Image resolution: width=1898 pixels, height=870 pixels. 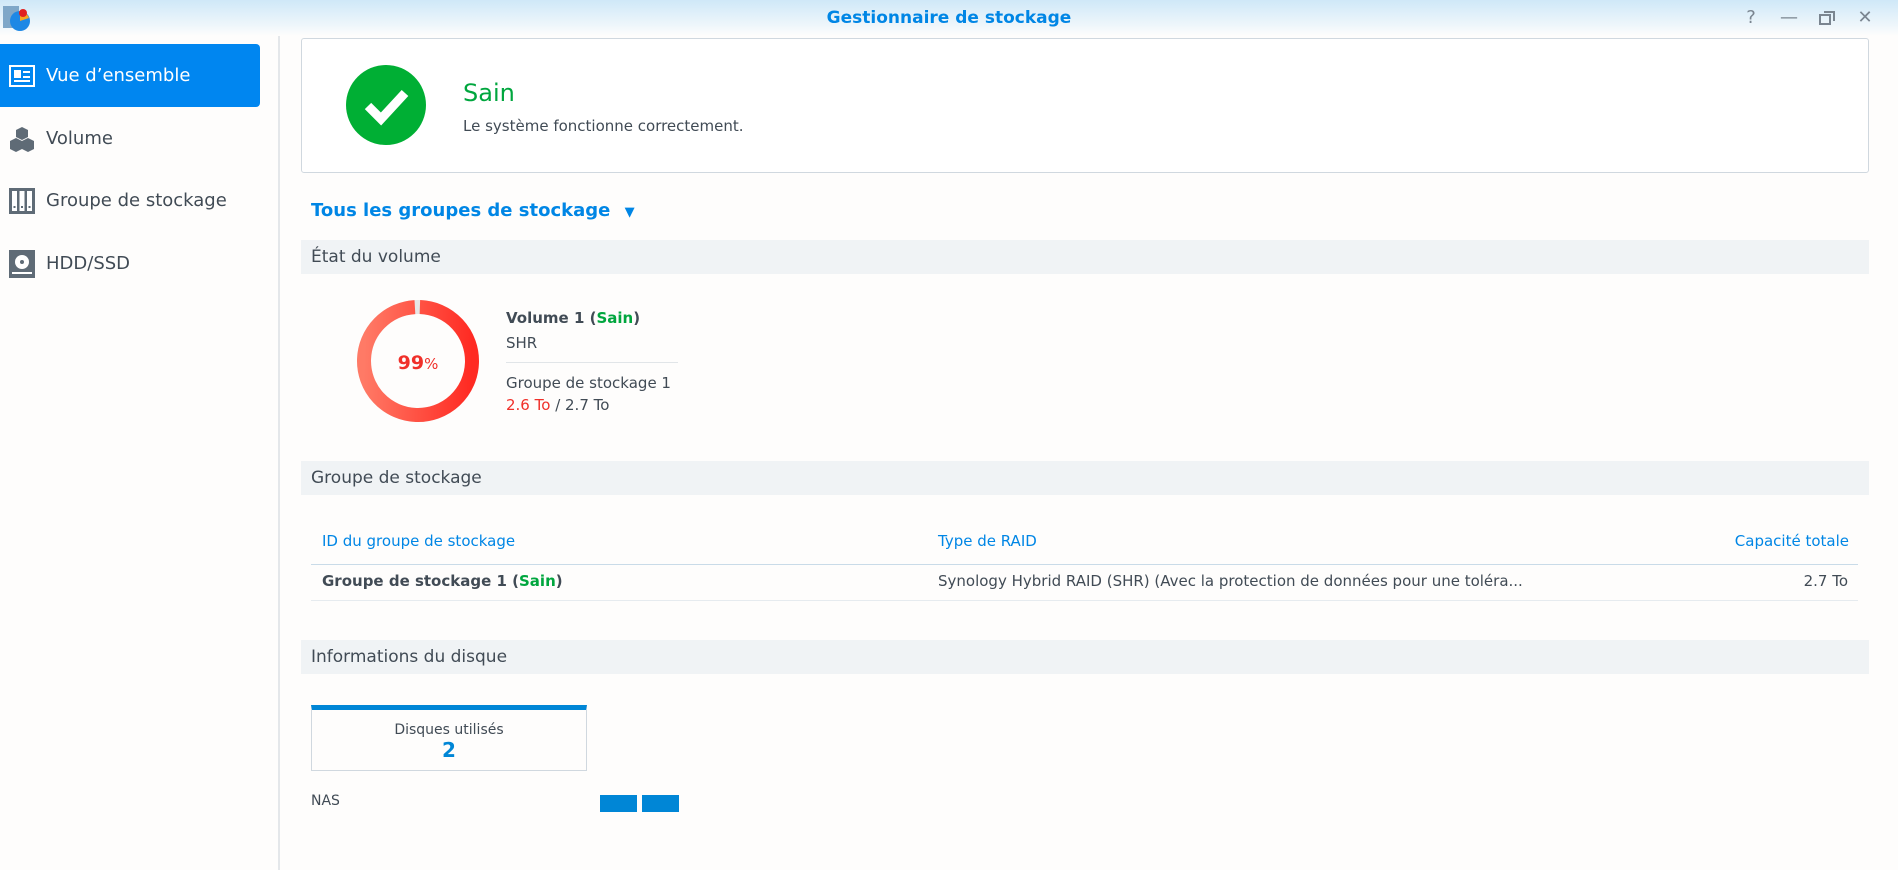 What do you see at coordinates (489, 93) in the screenshot?
I see `status-title: Sain` at bounding box center [489, 93].